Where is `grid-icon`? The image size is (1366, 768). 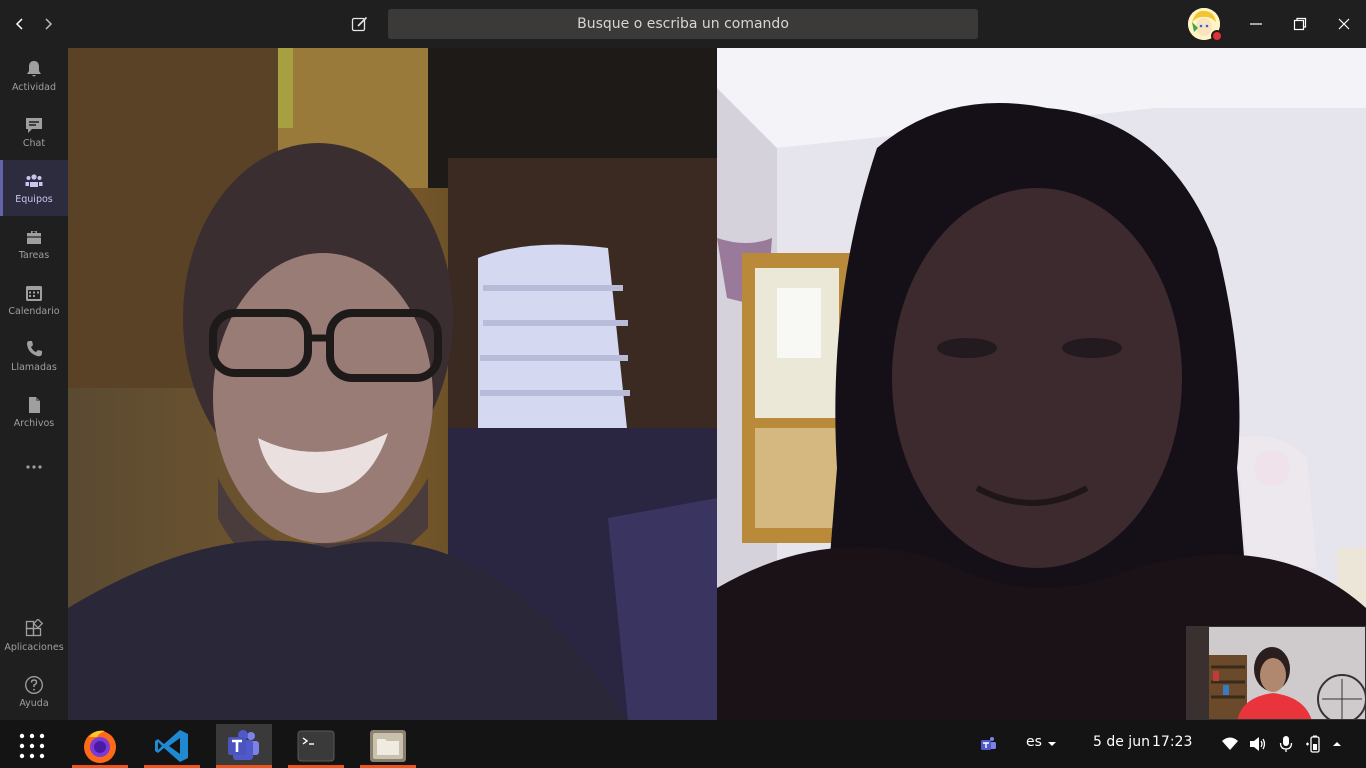
grid-icon is located at coordinates (32, 746).